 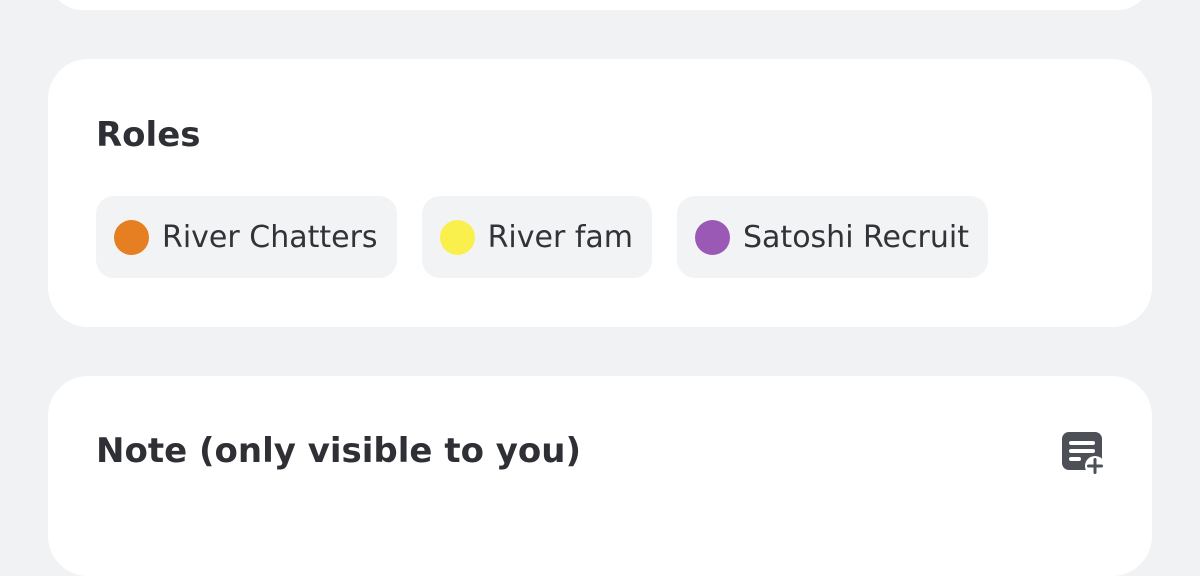 I want to click on note-add-icon, so click(x=1083, y=454).